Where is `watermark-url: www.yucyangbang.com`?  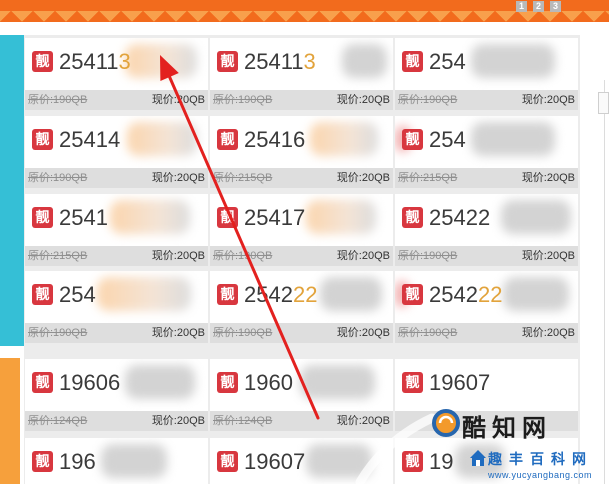
watermark-url: www.yucyangbang.com is located at coordinates (540, 475).